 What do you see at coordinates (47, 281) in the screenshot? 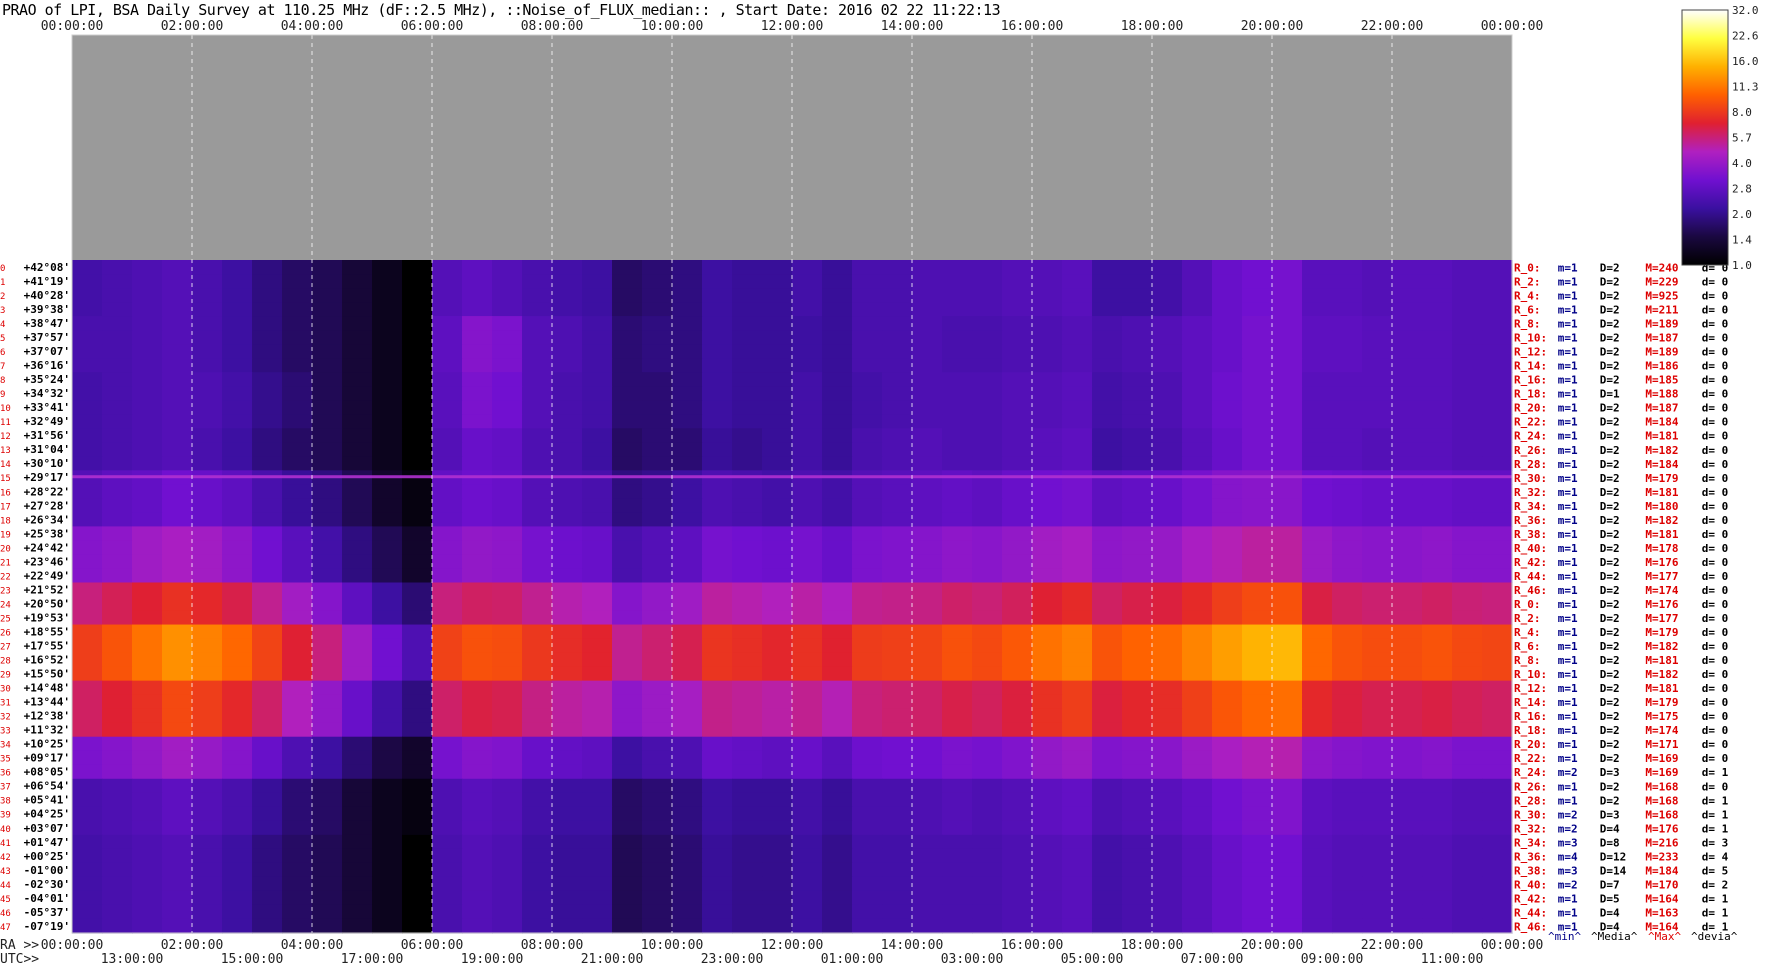
I see `declination-tick-label: +41°19'` at bounding box center [47, 281].